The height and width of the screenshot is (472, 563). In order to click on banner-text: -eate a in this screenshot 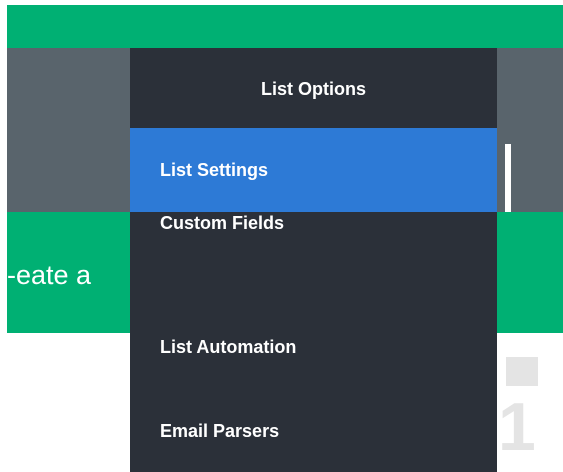, I will do `click(49, 275)`.